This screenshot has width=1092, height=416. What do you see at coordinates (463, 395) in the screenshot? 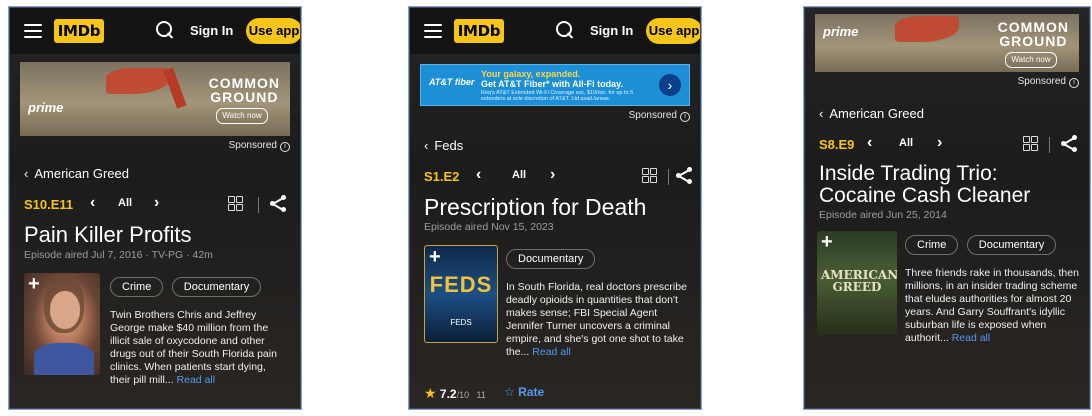
I see `rating-scale: /10` at bounding box center [463, 395].